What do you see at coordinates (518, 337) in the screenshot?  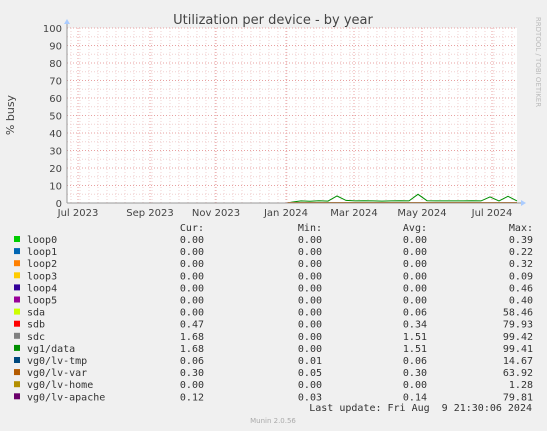 I see `legend-value: 99.42` at bounding box center [518, 337].